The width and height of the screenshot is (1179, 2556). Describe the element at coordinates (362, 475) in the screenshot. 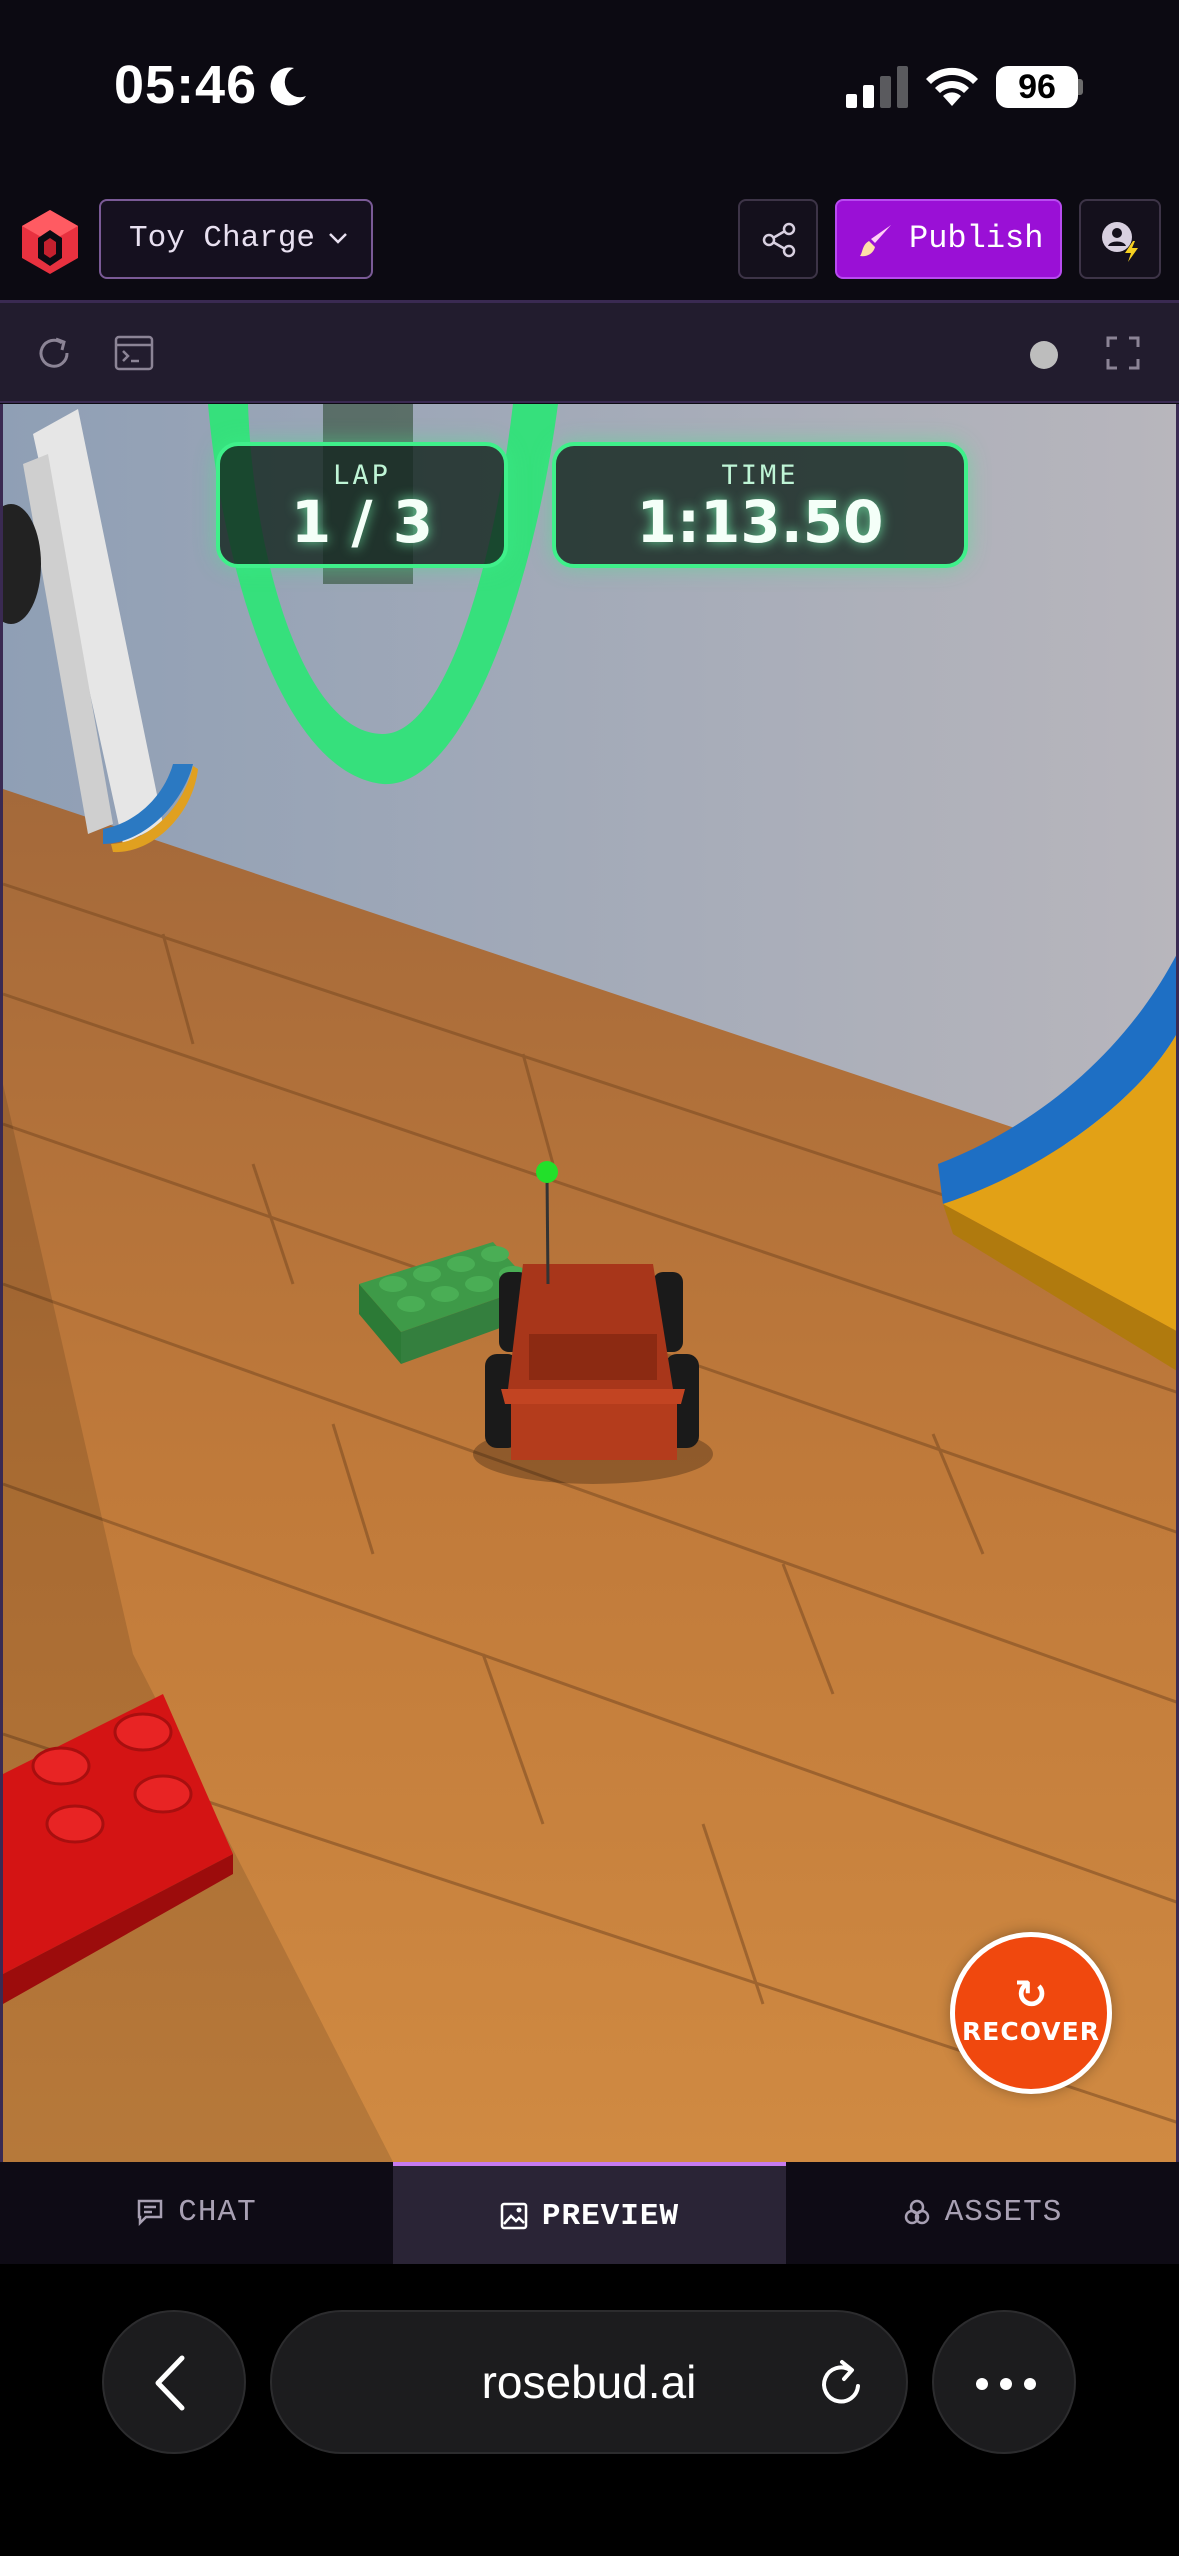

I see `hud-lap-label: LAP` at that location.